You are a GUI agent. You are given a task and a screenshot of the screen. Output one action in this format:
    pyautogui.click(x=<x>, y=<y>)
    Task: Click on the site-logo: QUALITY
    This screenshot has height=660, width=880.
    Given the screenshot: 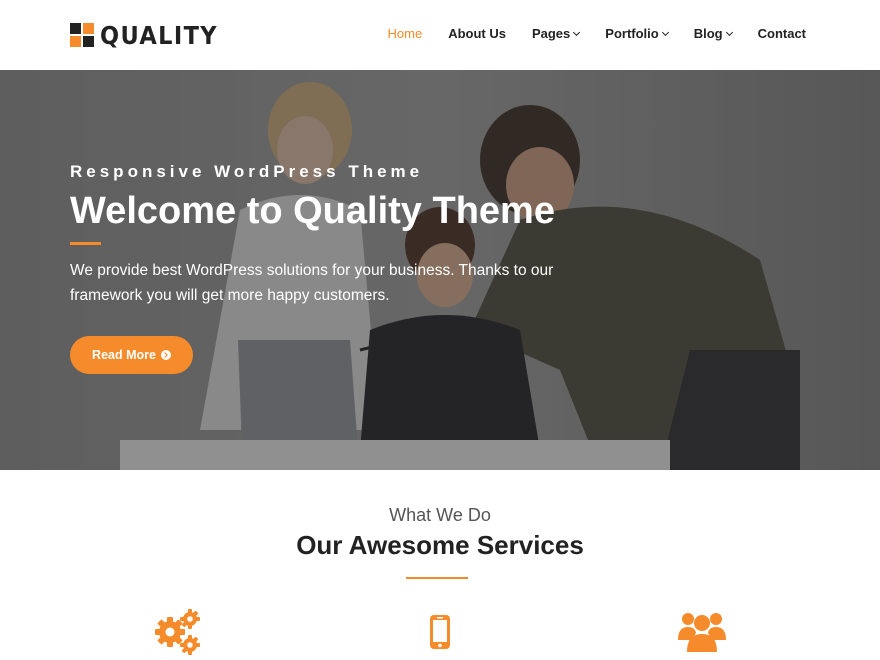 What is the action you would take?
    pyautogui.click(x=150, y=35)
    